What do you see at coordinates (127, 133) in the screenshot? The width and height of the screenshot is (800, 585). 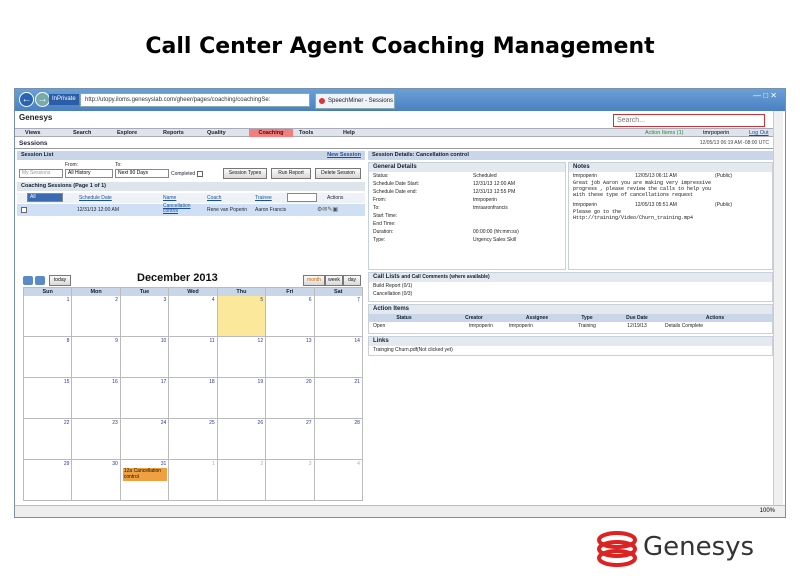 I see `menu-explore: Explore` at bounding box center [127, 133].